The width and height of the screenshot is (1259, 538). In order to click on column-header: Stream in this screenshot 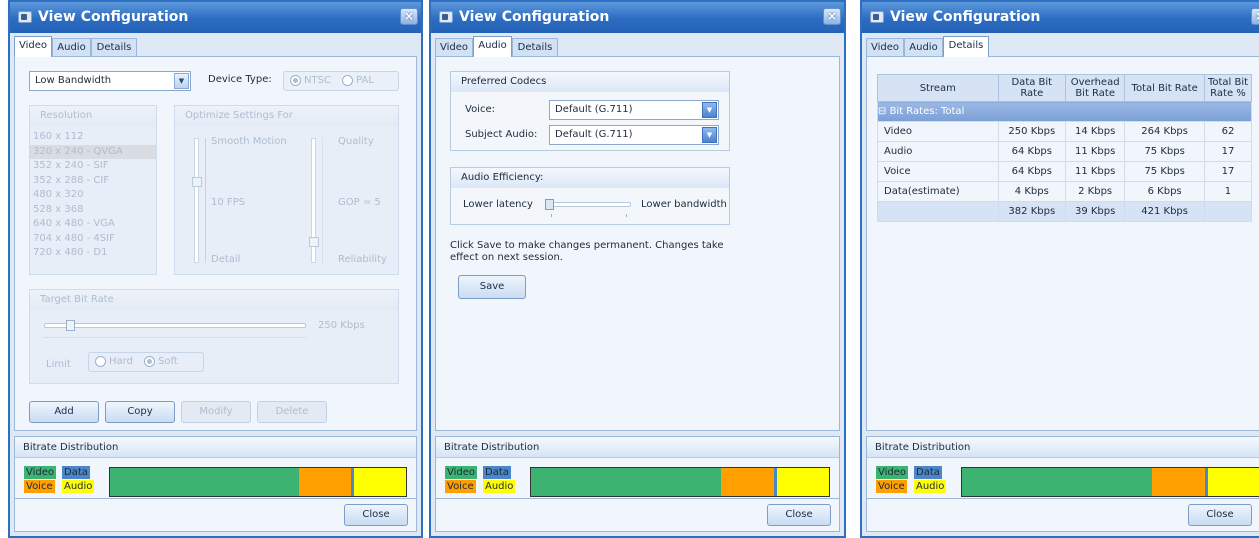, I will do `click(938, 88)`.